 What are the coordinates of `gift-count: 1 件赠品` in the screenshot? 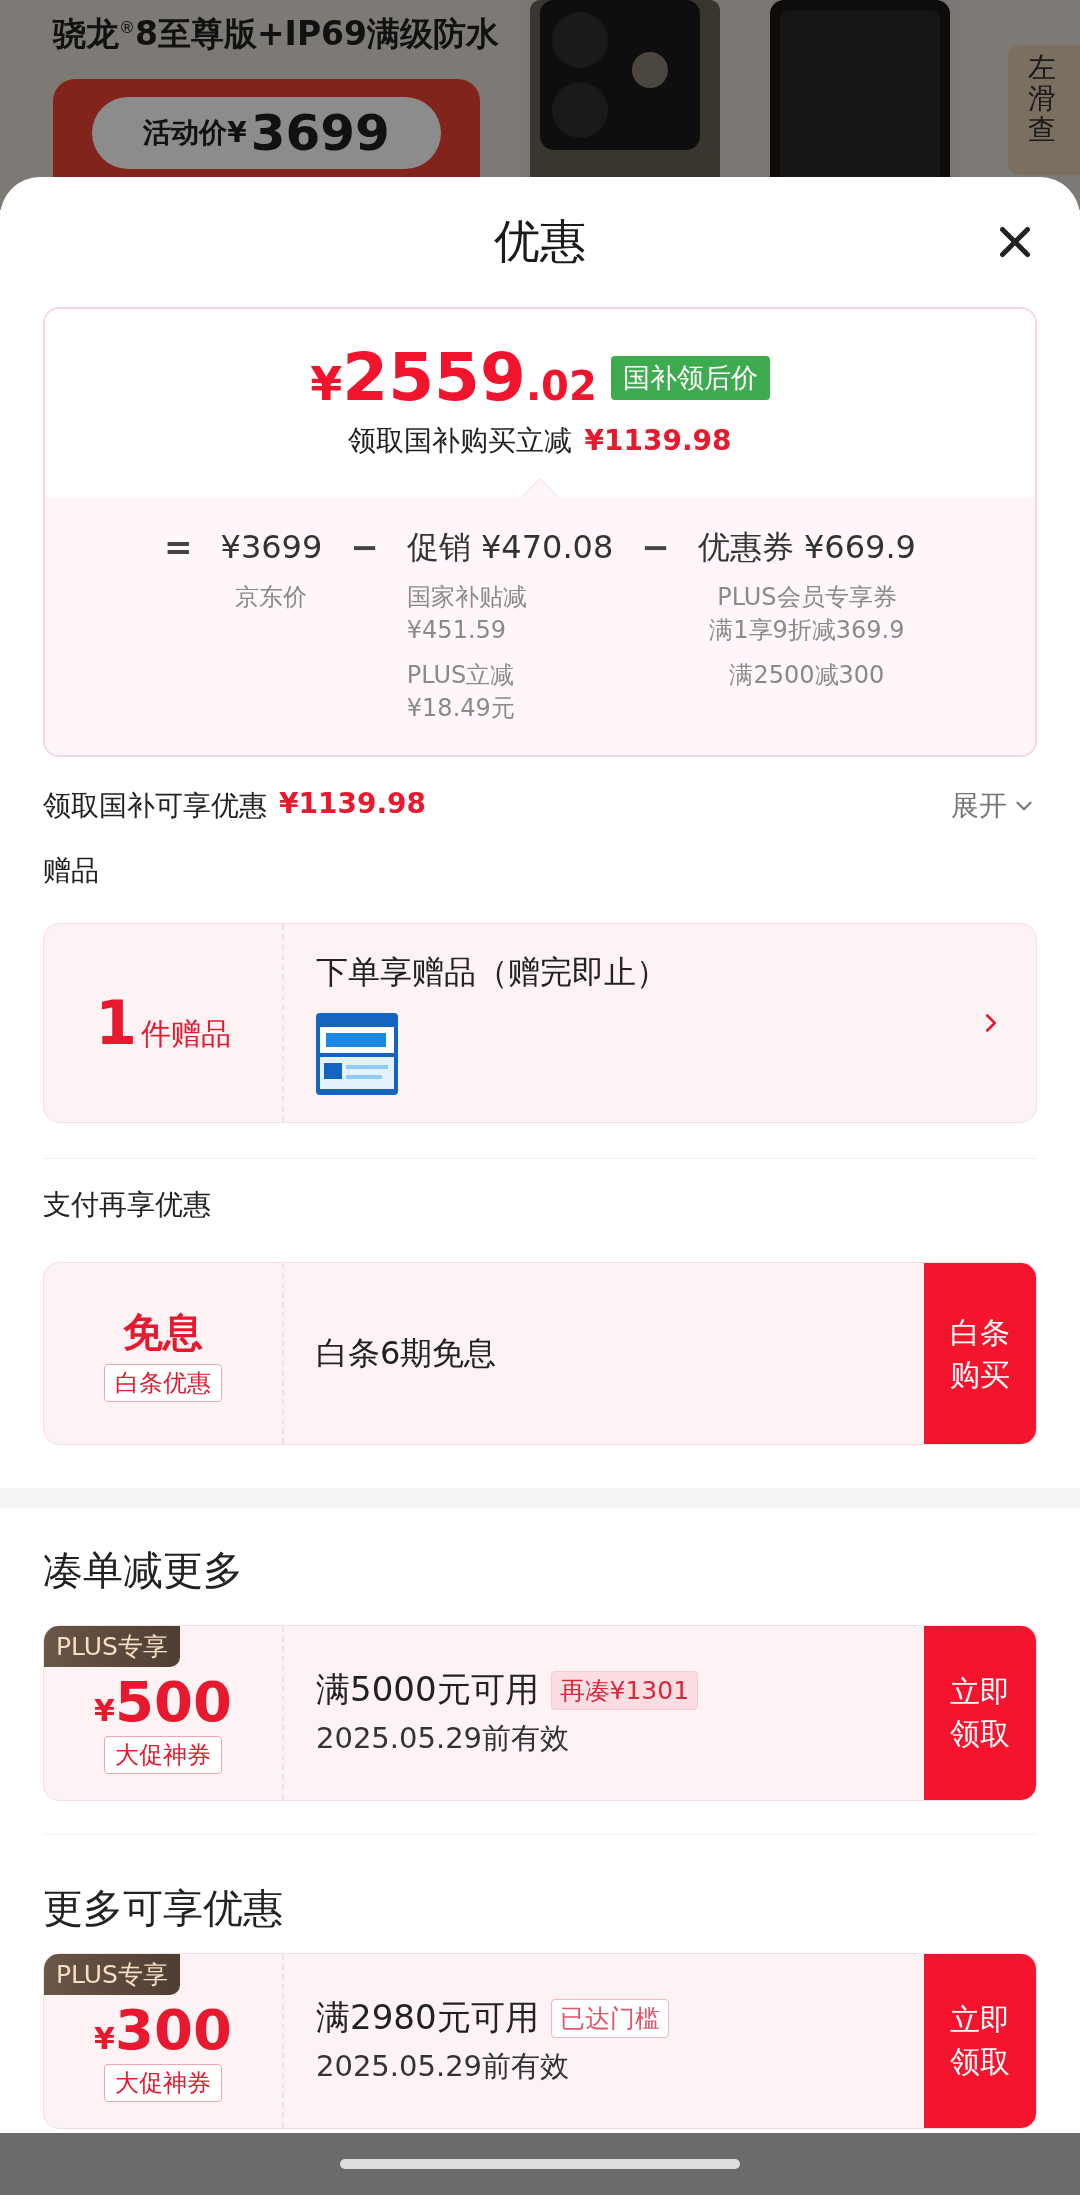 It's located at (163, 1023).